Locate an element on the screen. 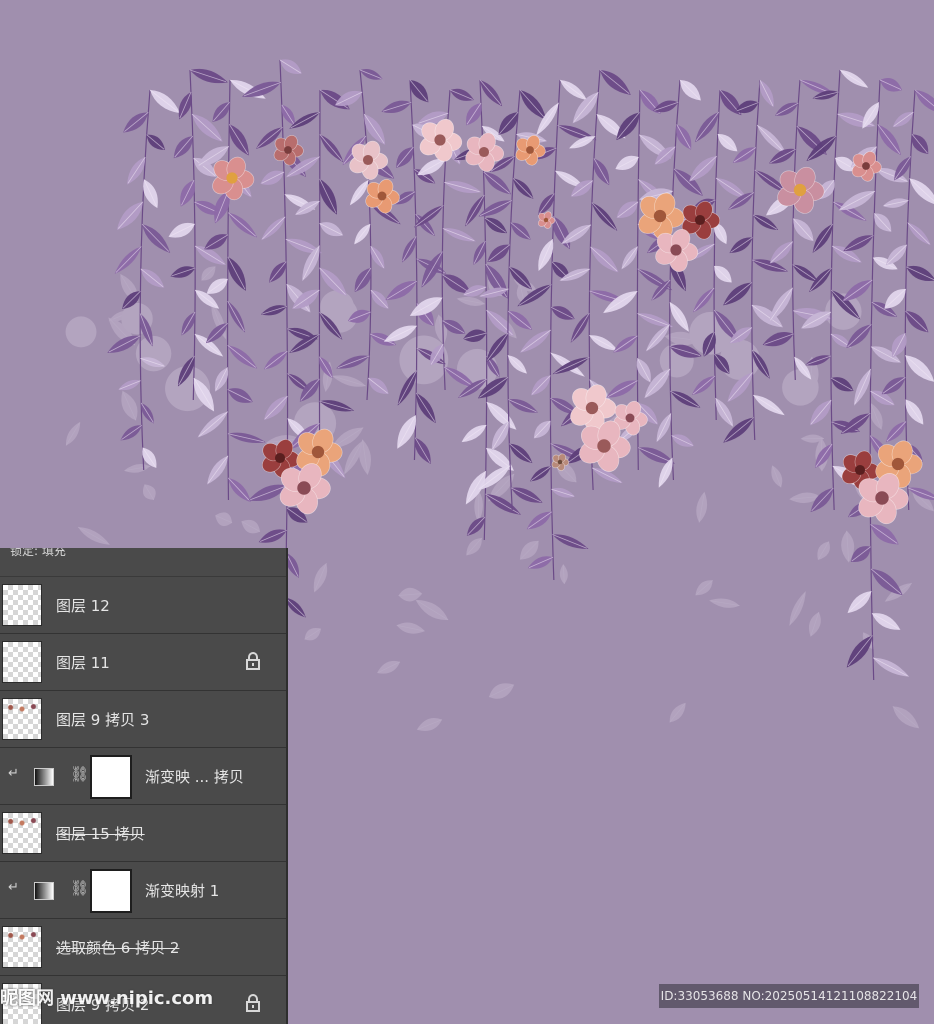 The image size is (934, 1024). layer-row: 图层 9 拷贝 3 is located at coordinates (143, 719).